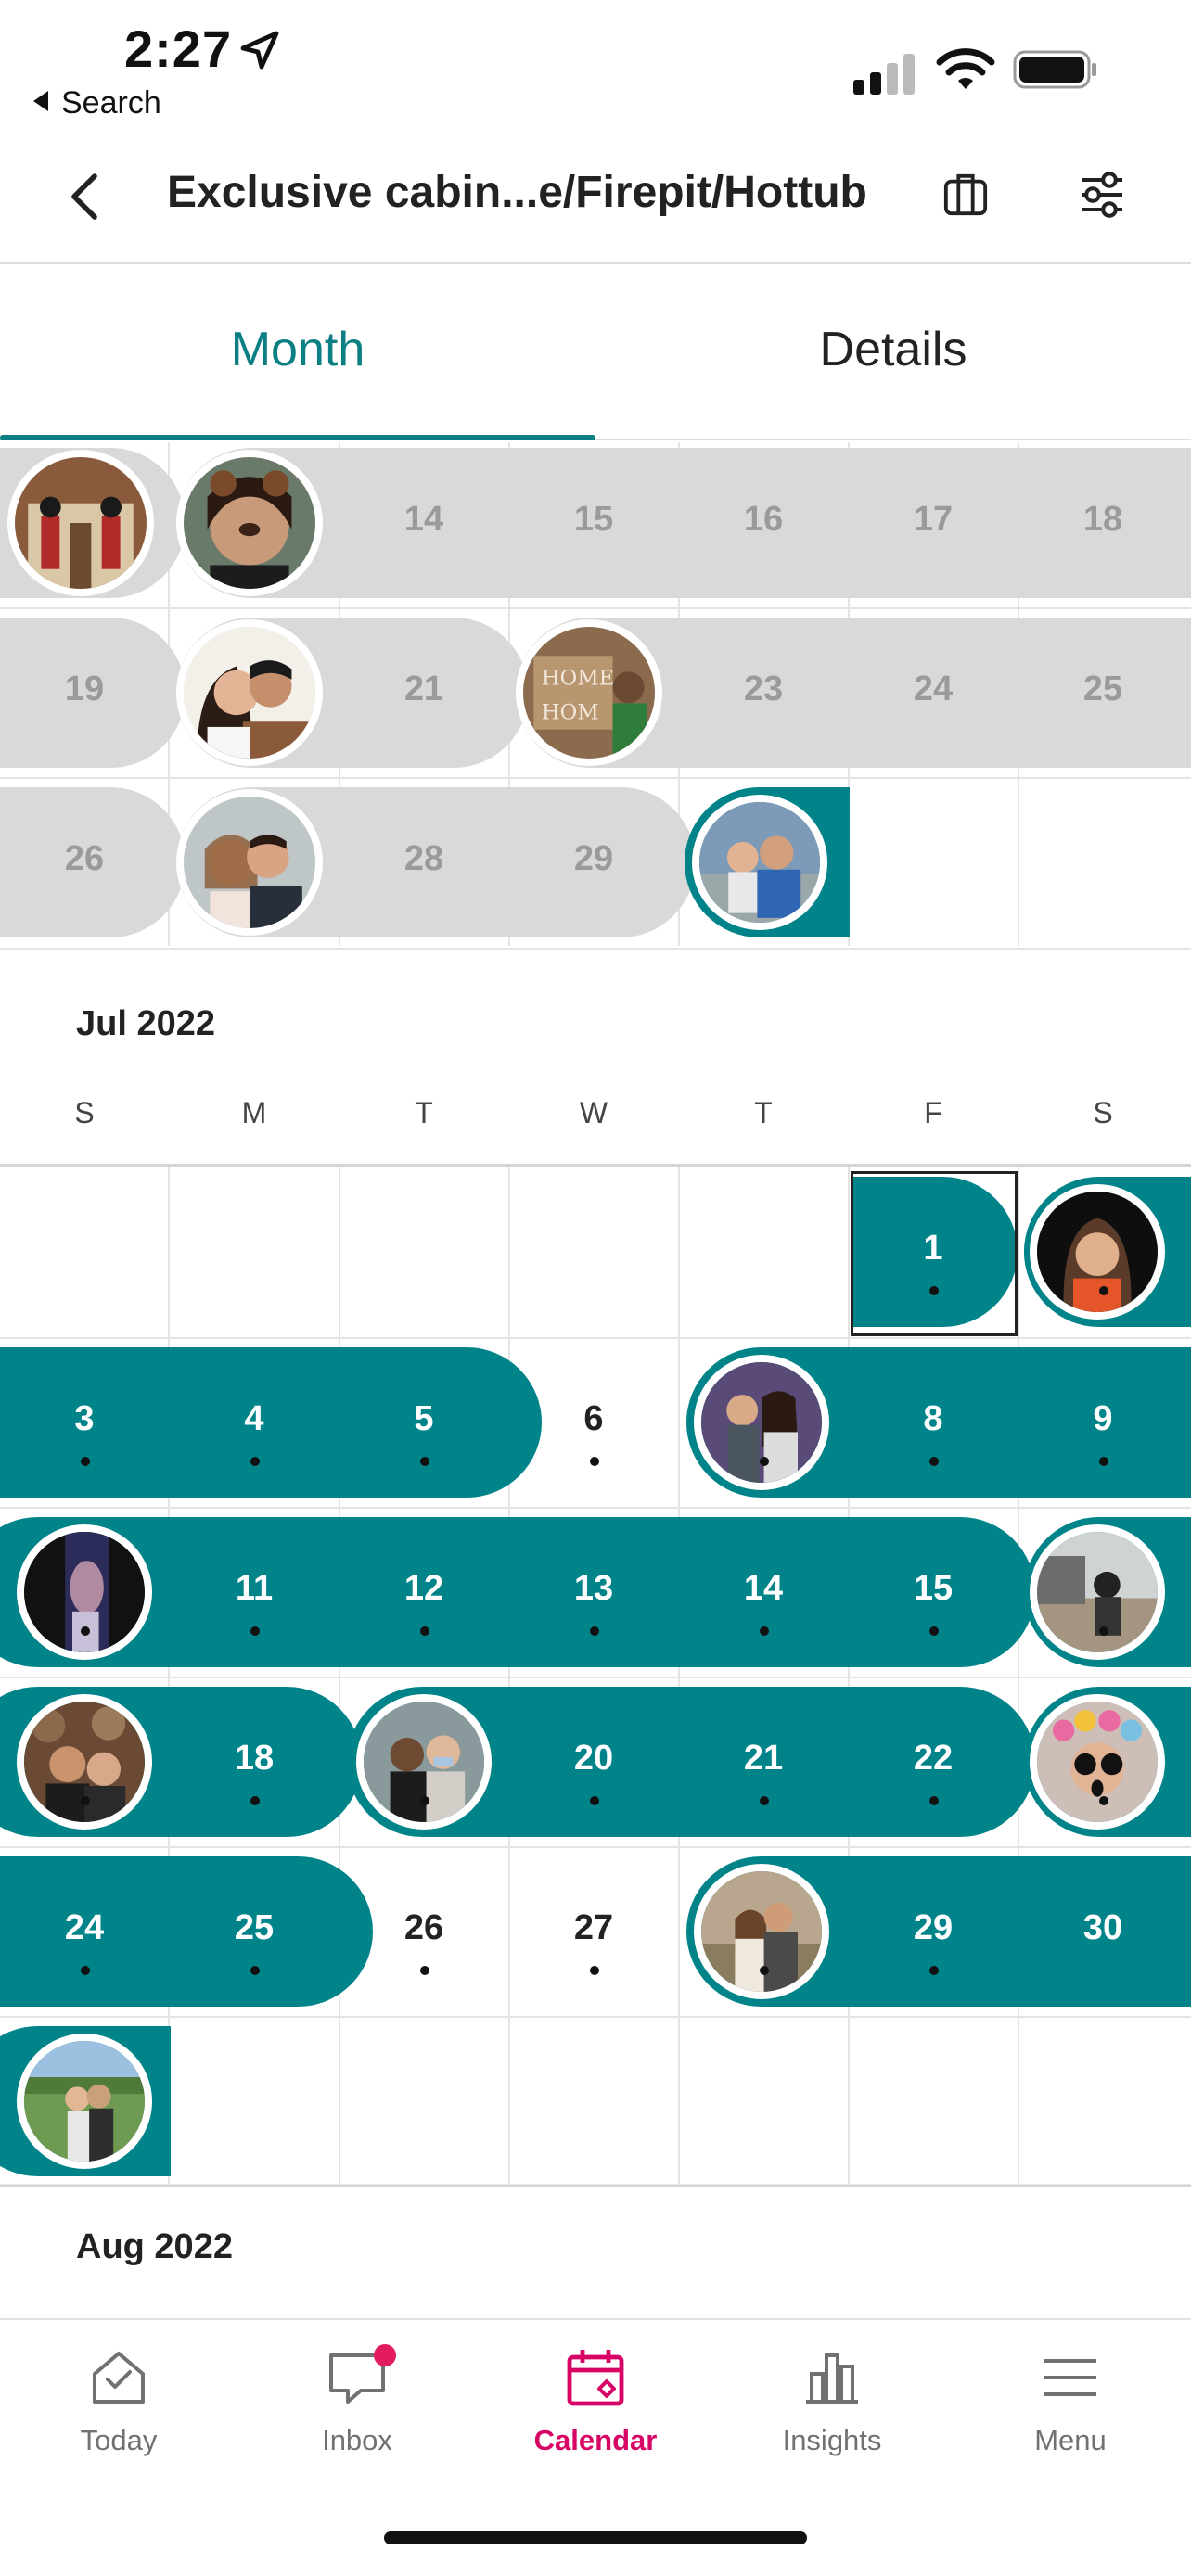  I want to click on calendar-day: 13, so click(593, 1589).